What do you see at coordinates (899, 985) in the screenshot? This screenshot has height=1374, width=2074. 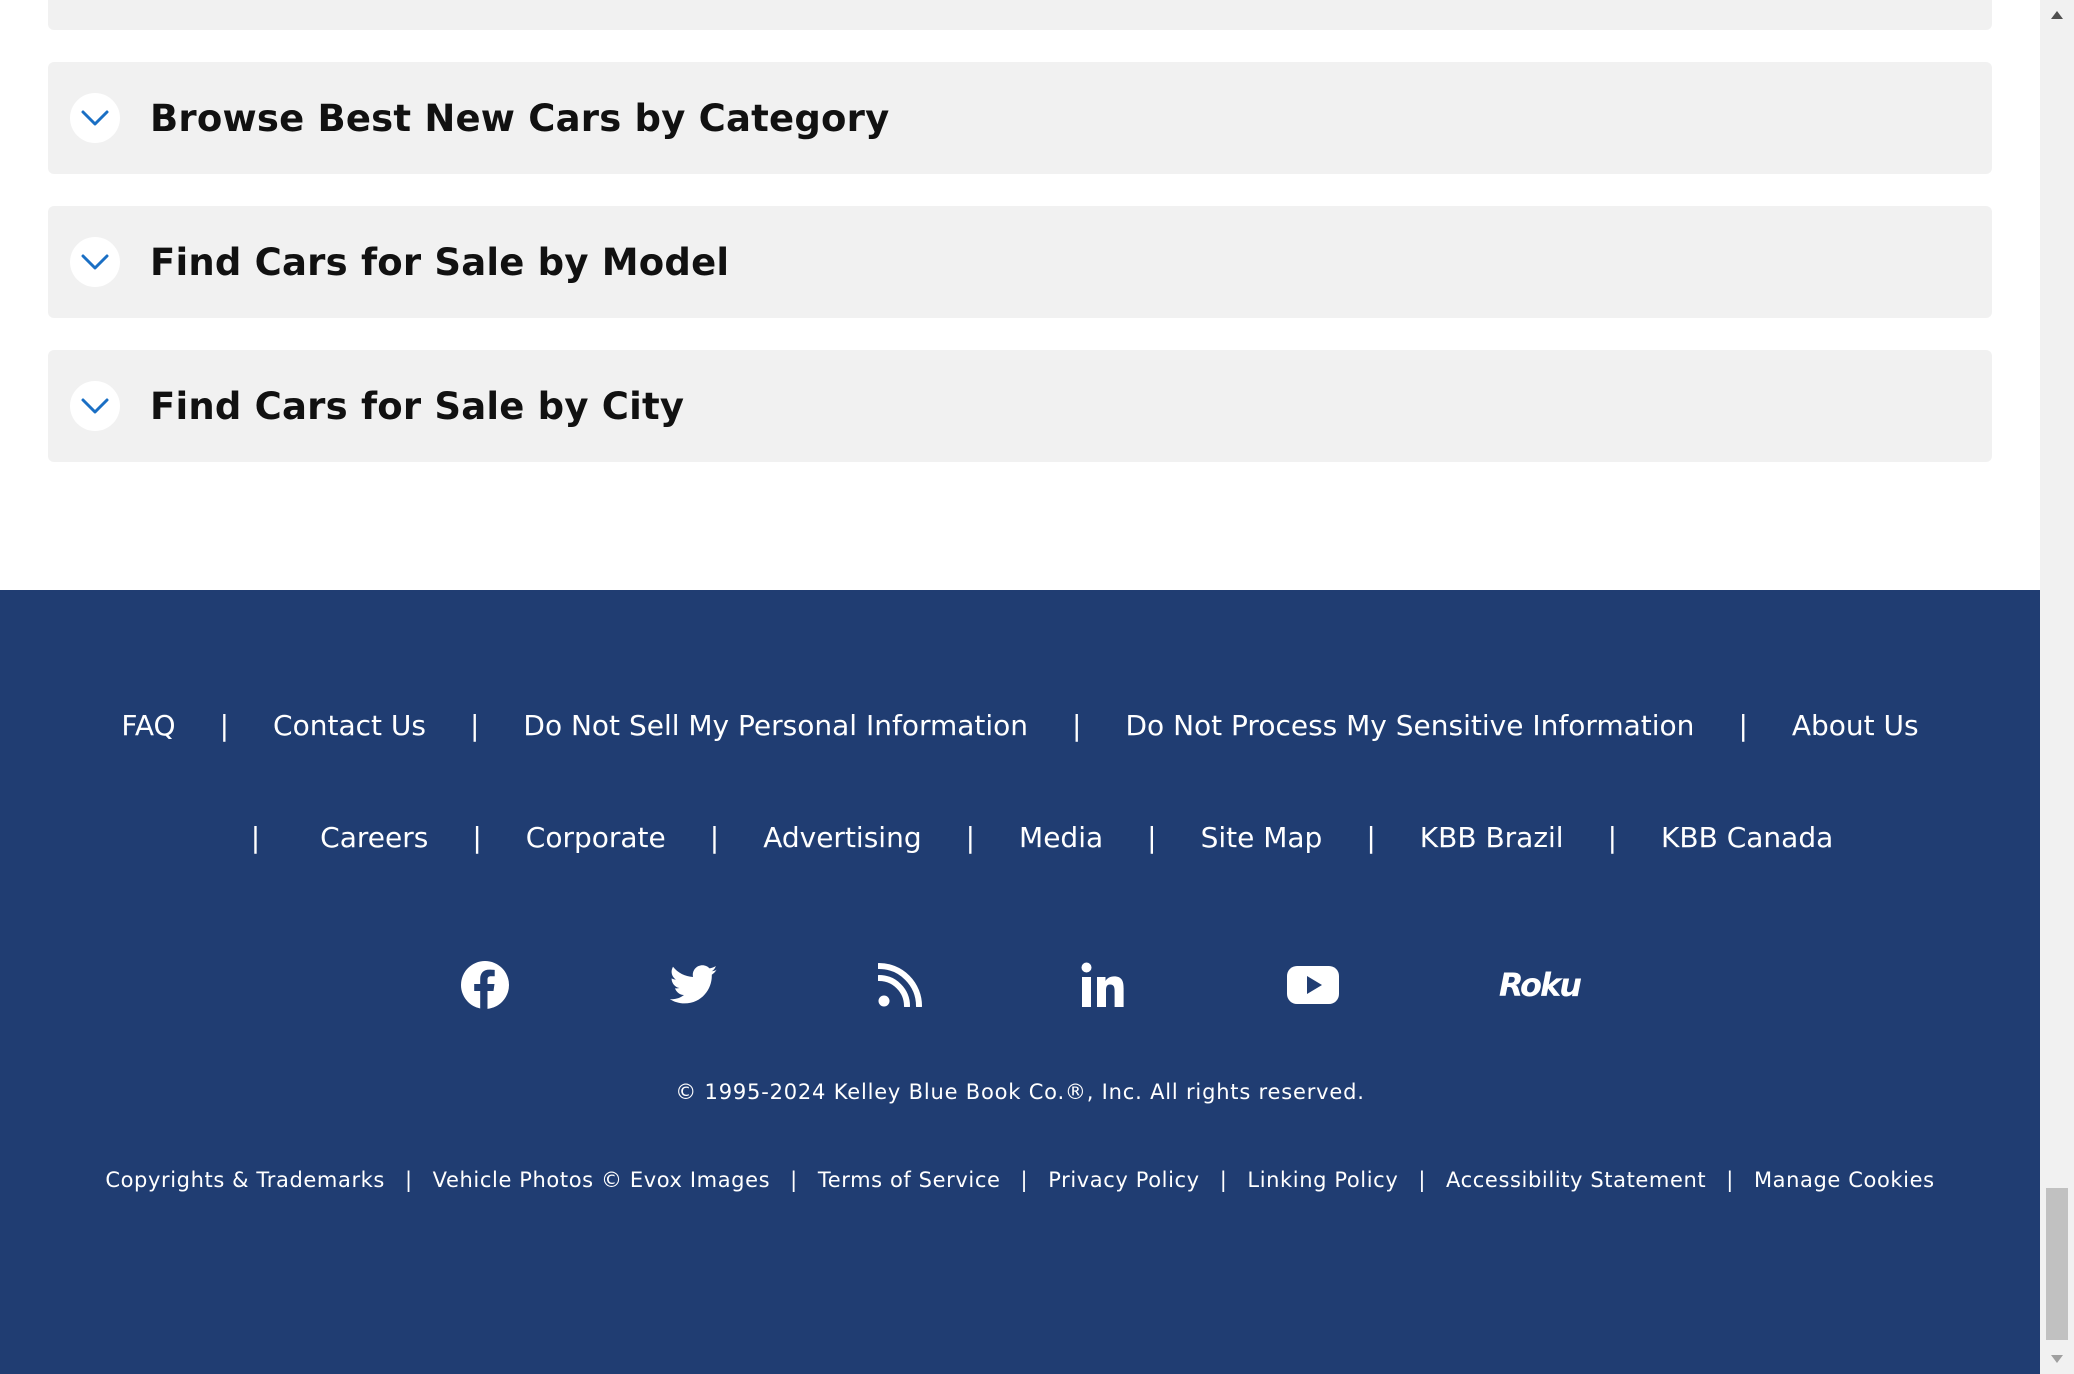 I see `rss-icon` at bounding box center [899, 985].